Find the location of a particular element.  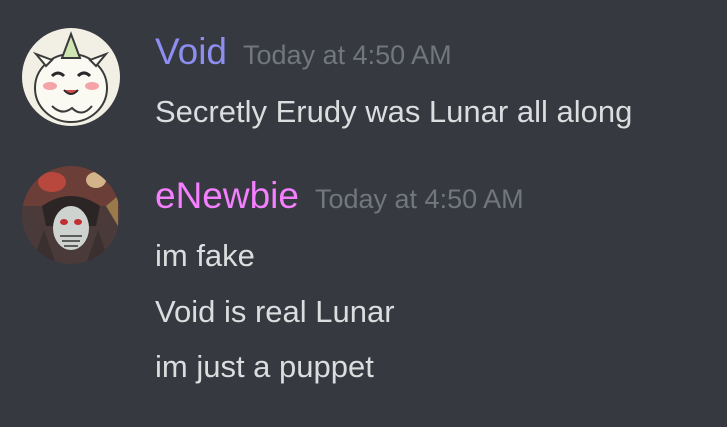

avatar-enewbie is located at coordinates (71, 215).